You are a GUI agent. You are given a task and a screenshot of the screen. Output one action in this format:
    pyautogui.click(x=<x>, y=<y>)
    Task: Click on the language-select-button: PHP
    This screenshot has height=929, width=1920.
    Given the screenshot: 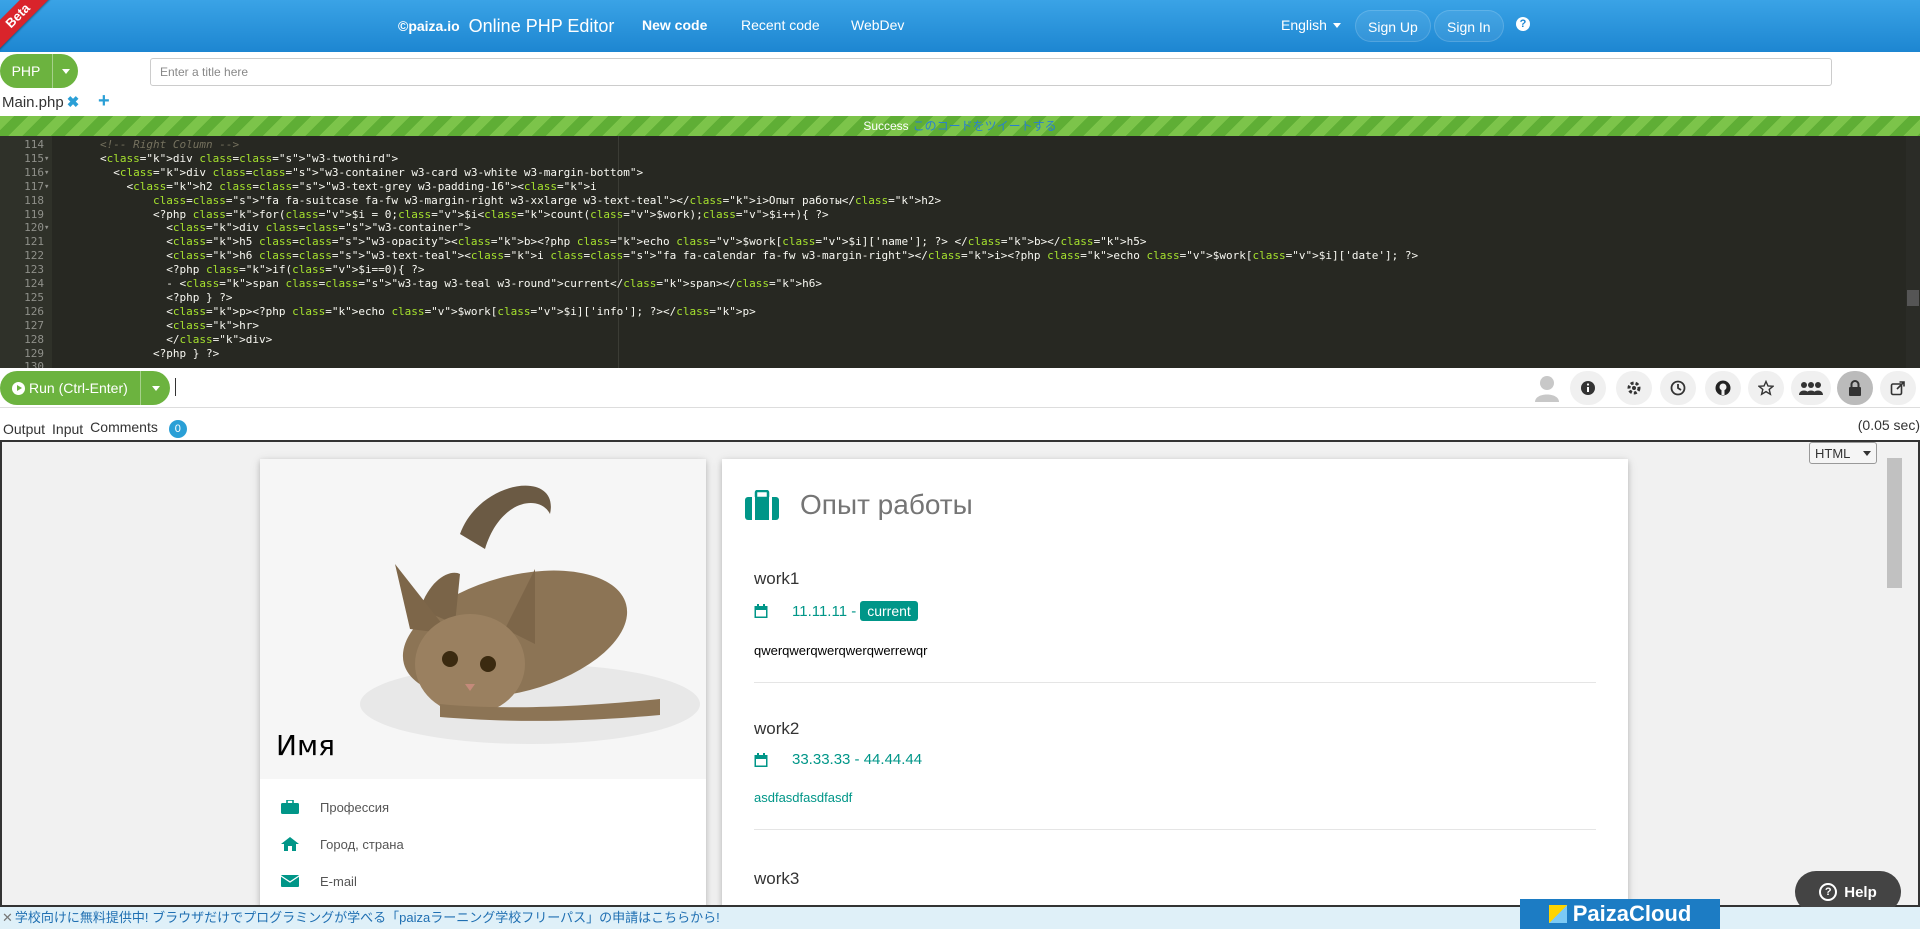 What is the action you would take?
    pyautogui.click(x=39, y=71)
    